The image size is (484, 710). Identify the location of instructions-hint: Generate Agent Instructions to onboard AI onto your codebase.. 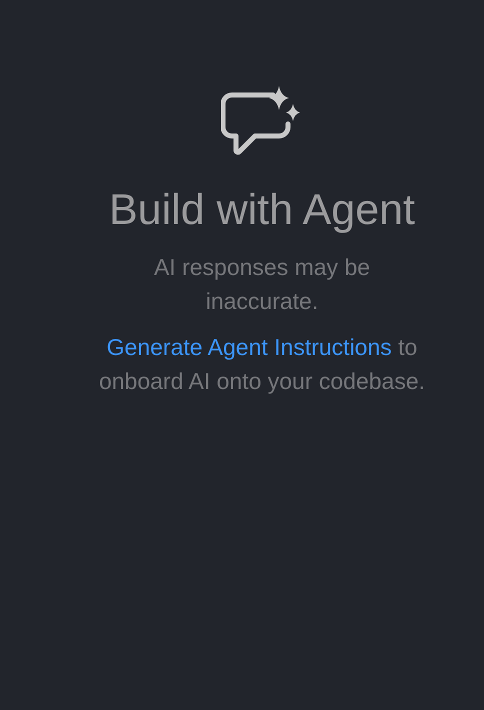
(262, 364).